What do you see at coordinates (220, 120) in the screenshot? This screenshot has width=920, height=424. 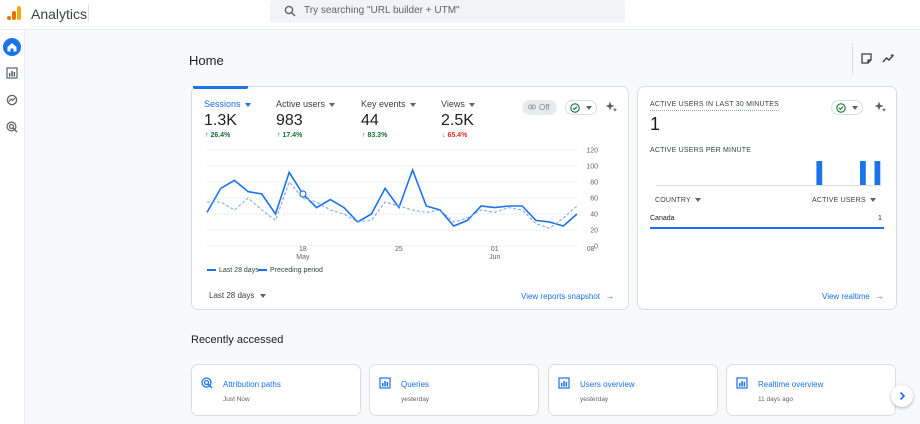 I see `metric-value-sessions: 1.3K` at bounding box center [220, 120].